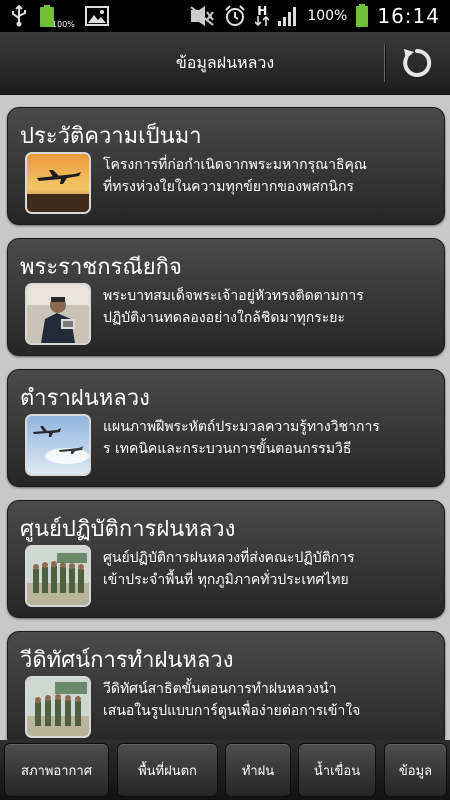 The height and width of the screenshot is (800, 450). I want to click on nav-dam-water-button: น้ำเขื่อน, so click(337, 770).